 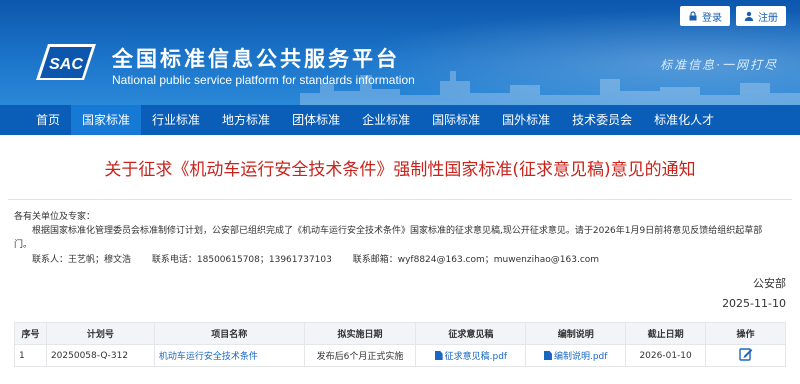 What do you see at coordinates (471, 333) in the screenshot?
I see `col-header-draft: 征求意见稿` at bounding box center [471, 333].